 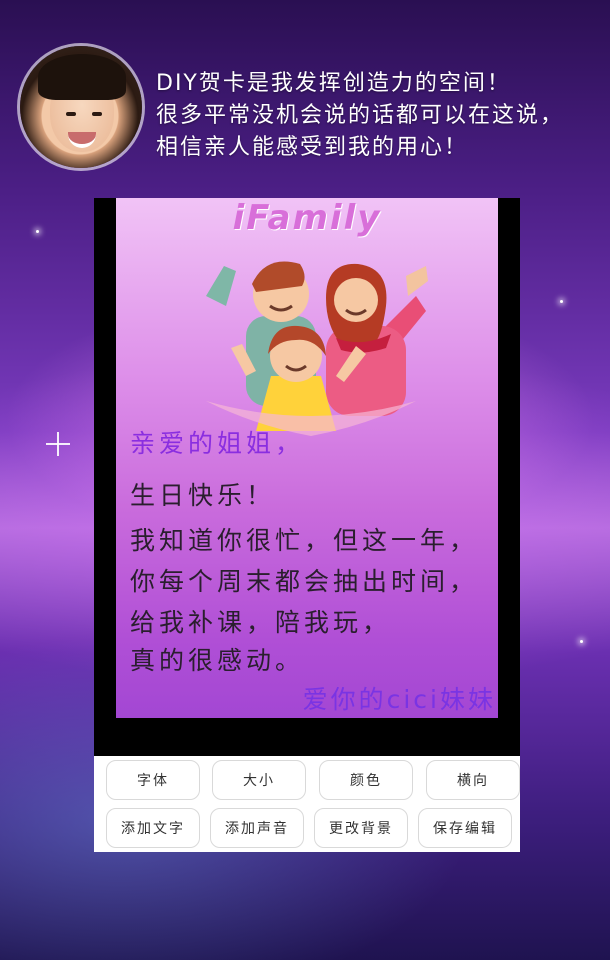 I want to click on intro-line: 很多平常没机会说的话都可以在这说，, so click(x=360, y=115).